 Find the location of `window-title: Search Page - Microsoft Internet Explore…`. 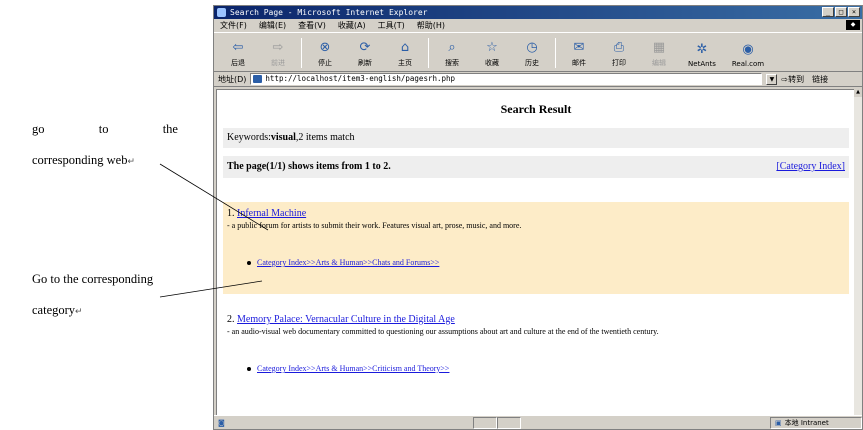

window-title: Search Page - Microsoft Internet Explore… is located at coordinates (329, 12).